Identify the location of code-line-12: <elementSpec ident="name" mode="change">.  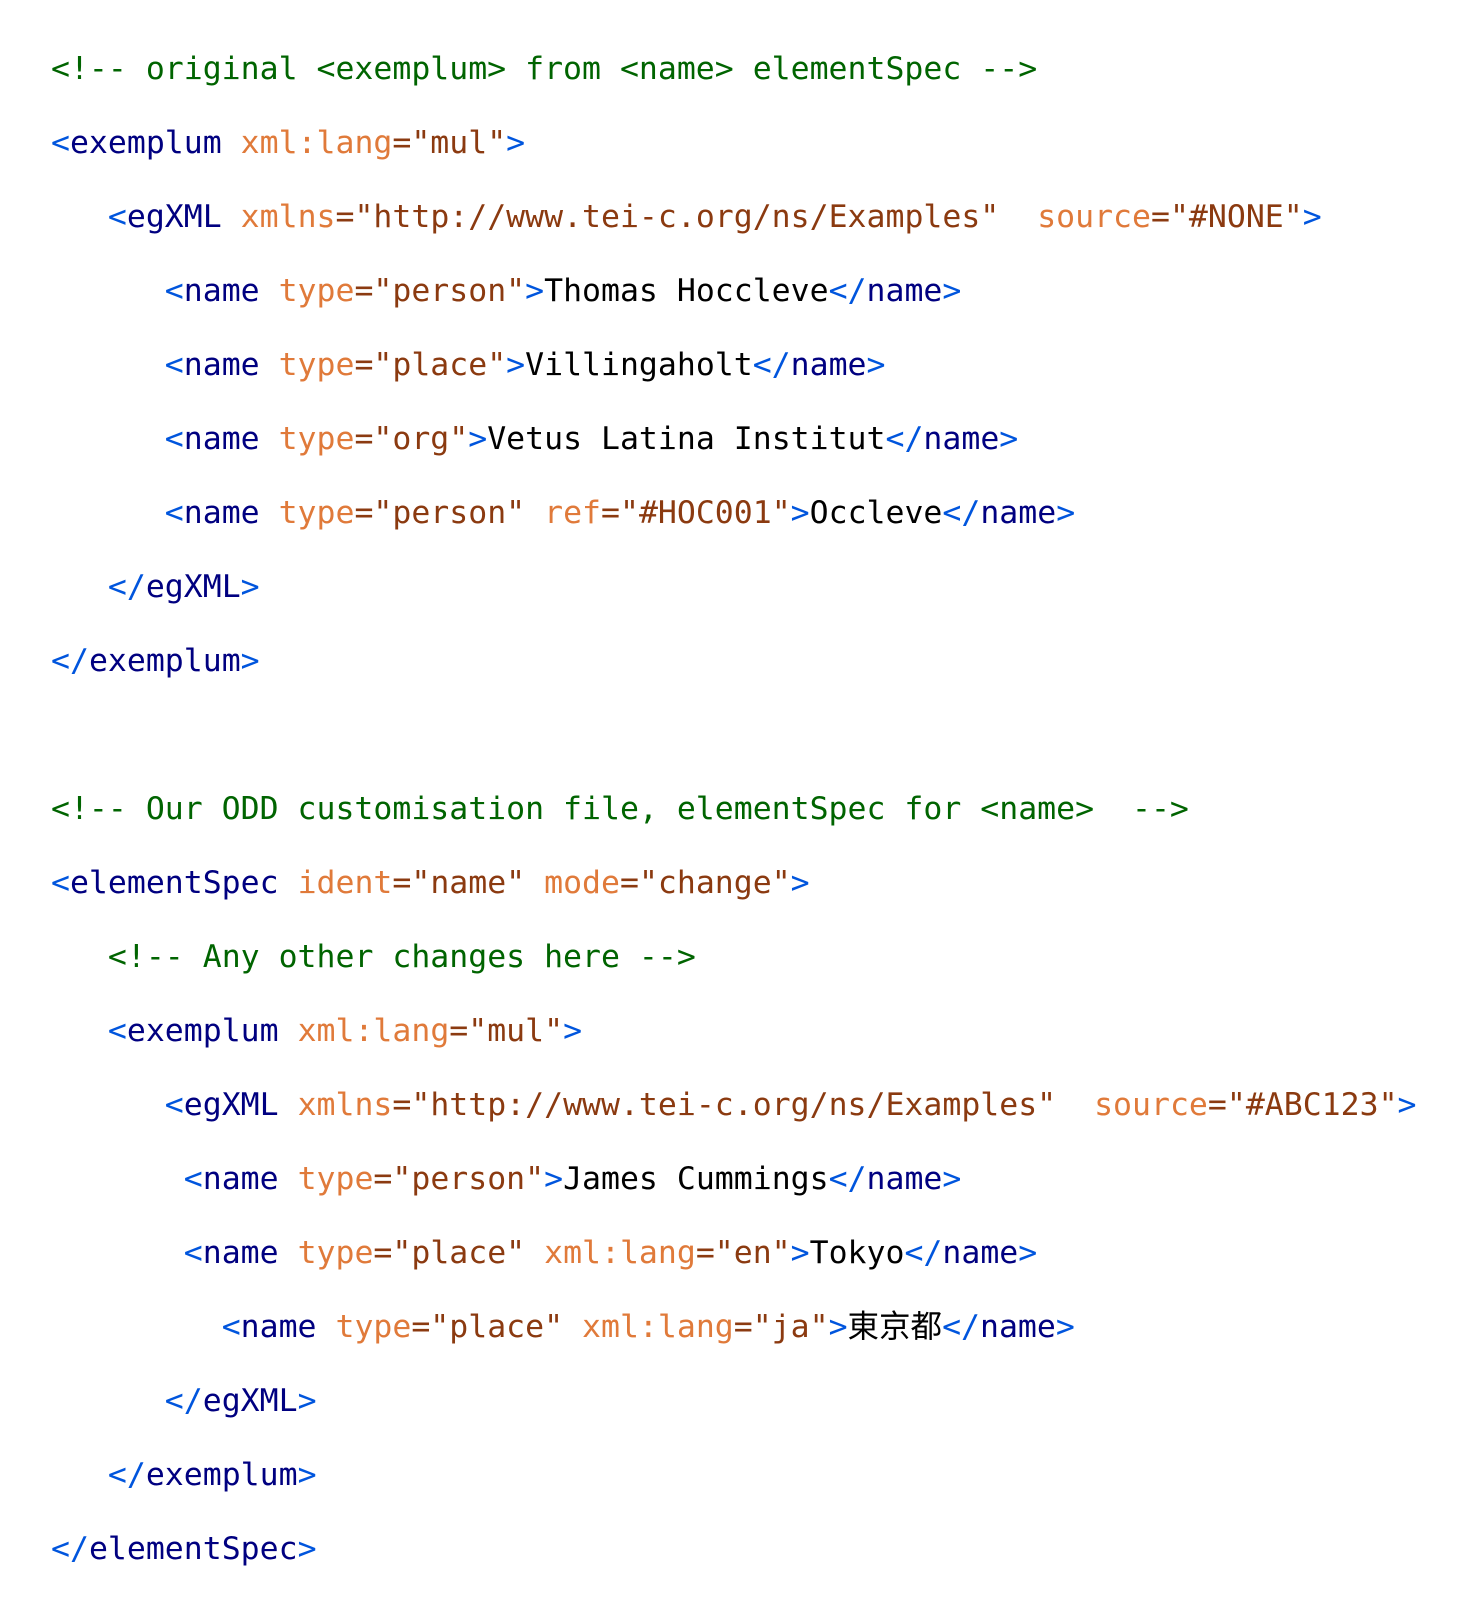
(430, 883).